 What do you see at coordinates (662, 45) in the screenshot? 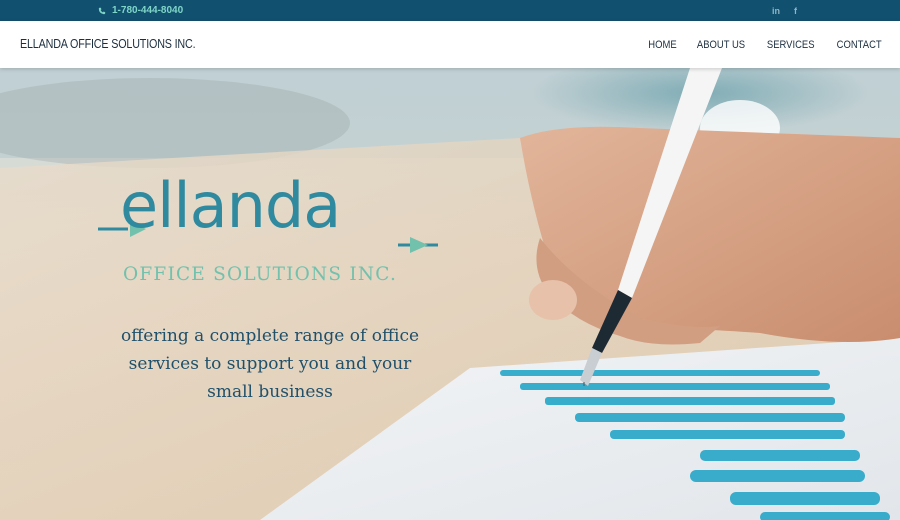
I see `nav-home: HOME` at bounding box center [662, 45].